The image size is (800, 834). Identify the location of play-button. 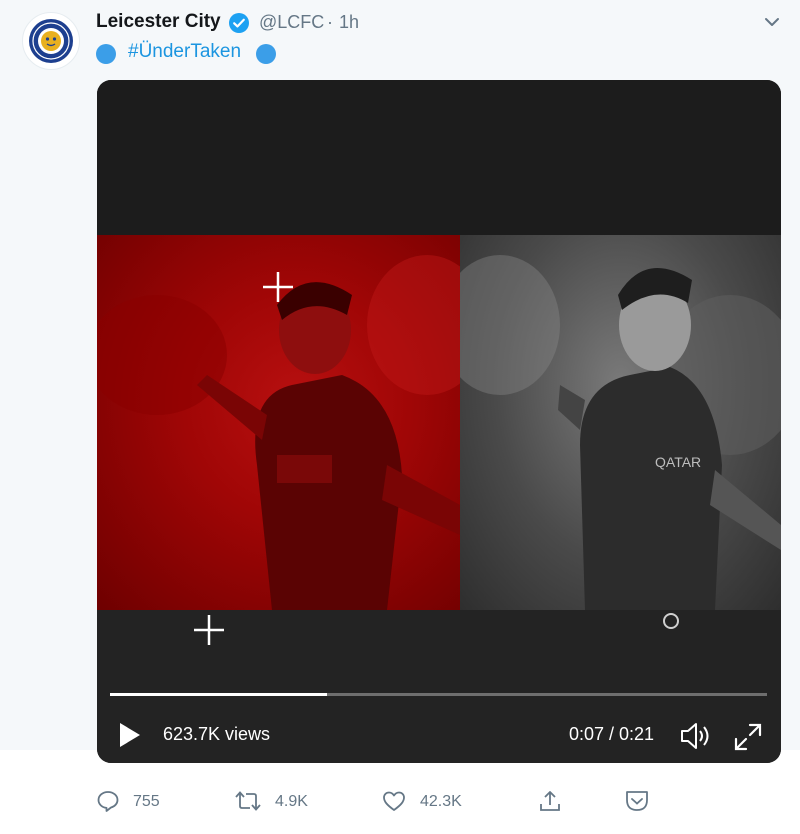
(130, 737).